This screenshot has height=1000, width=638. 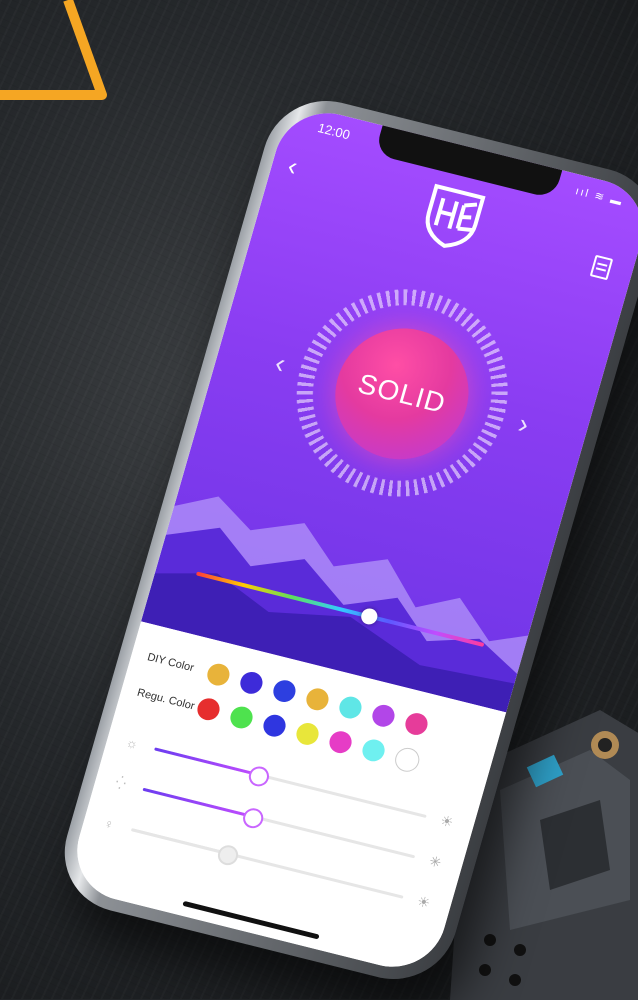 What do you see at coordinates (53, 50) in the screenshot?
I see `triangle-logo` at bounding box center [53, 50].